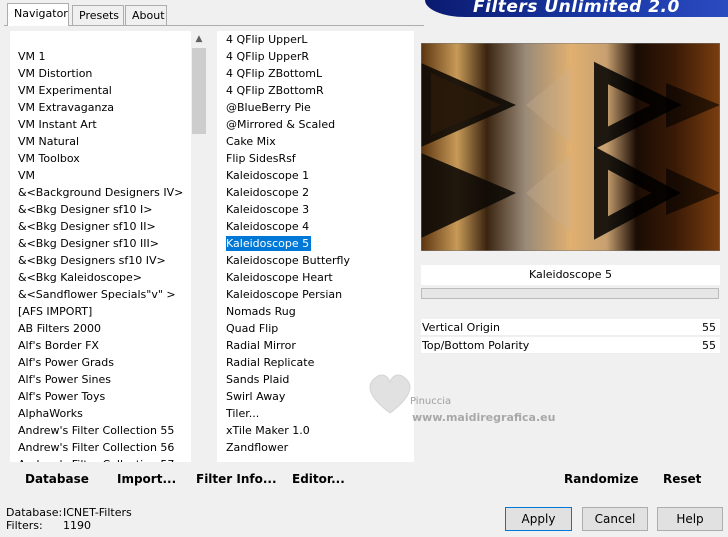  Describe the element at coordinates (268, 430) in the screenshot. I see `filter-item-label: xTile Maker 1.0` at that location.